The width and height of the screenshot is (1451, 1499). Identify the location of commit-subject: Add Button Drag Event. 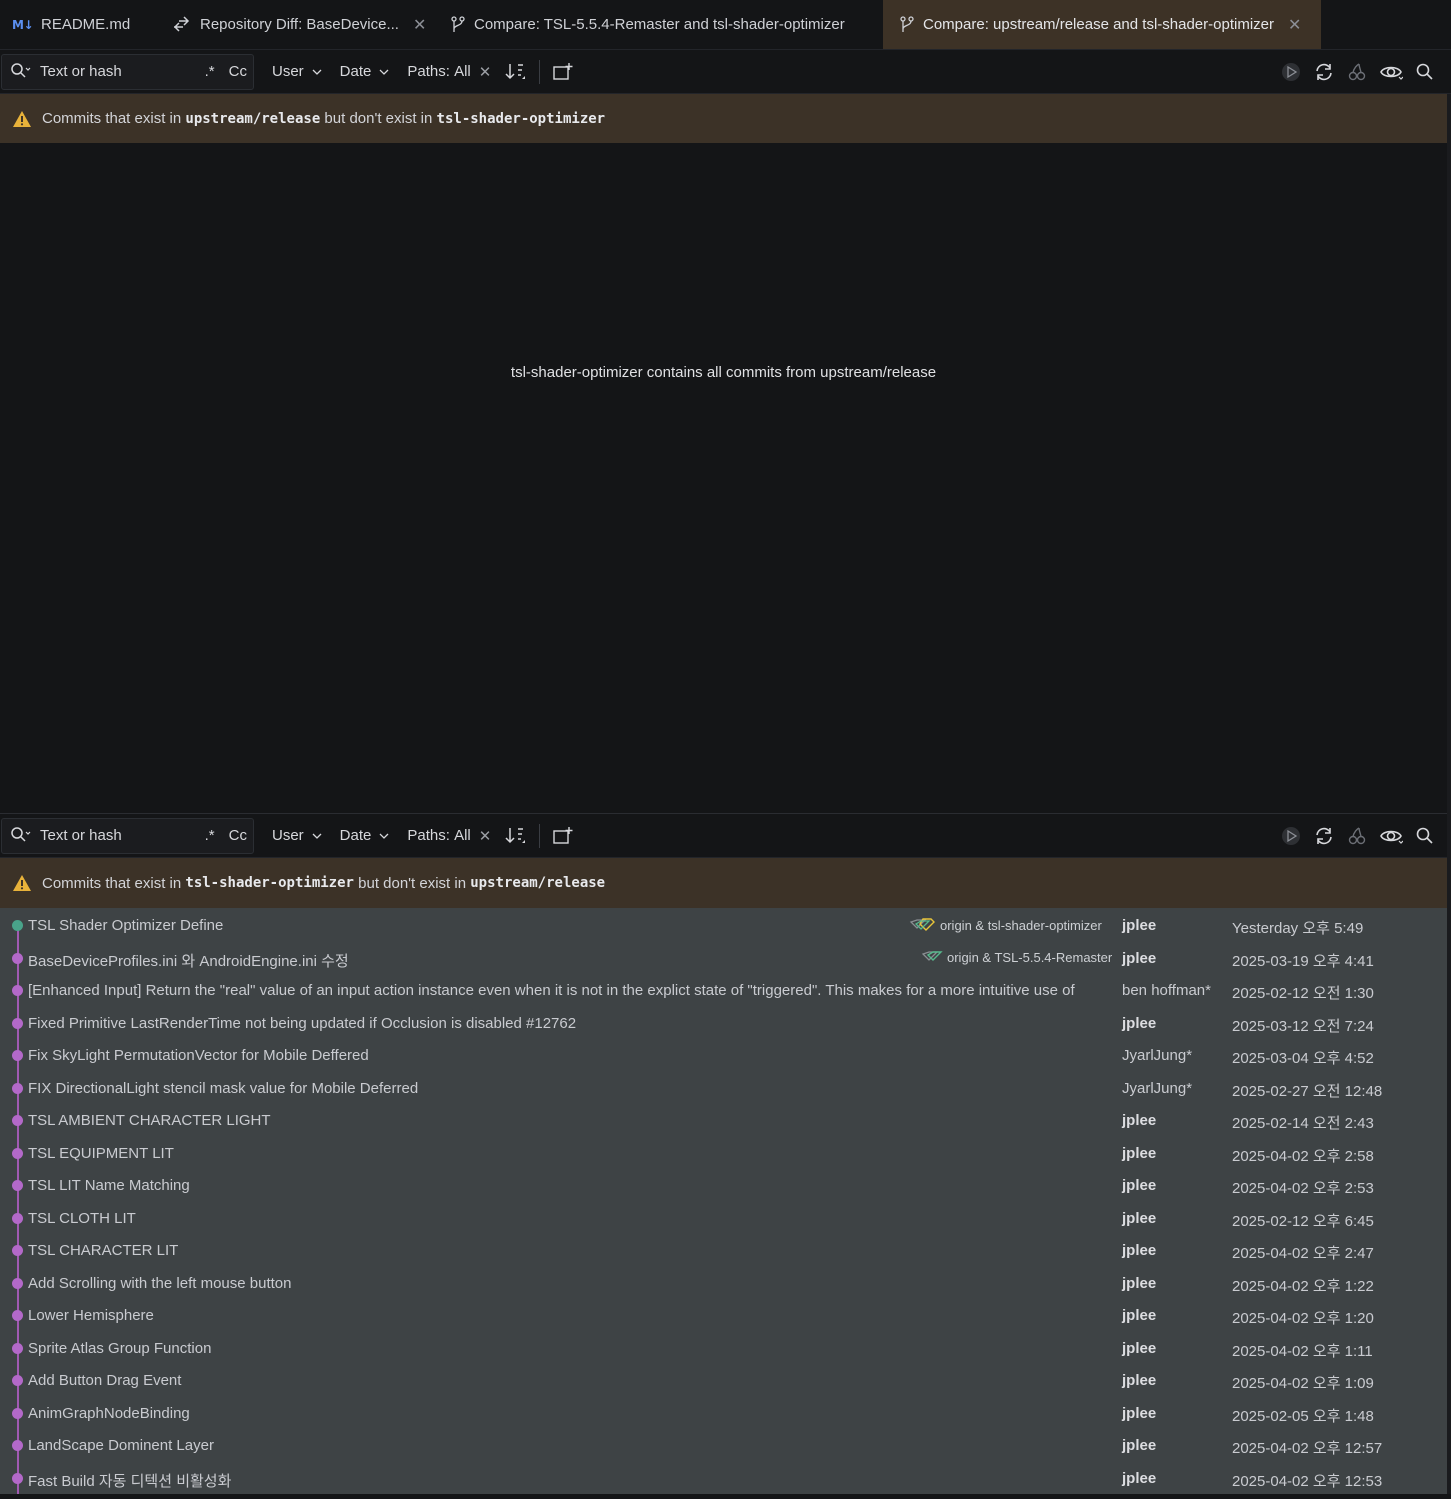
(105, 1380).